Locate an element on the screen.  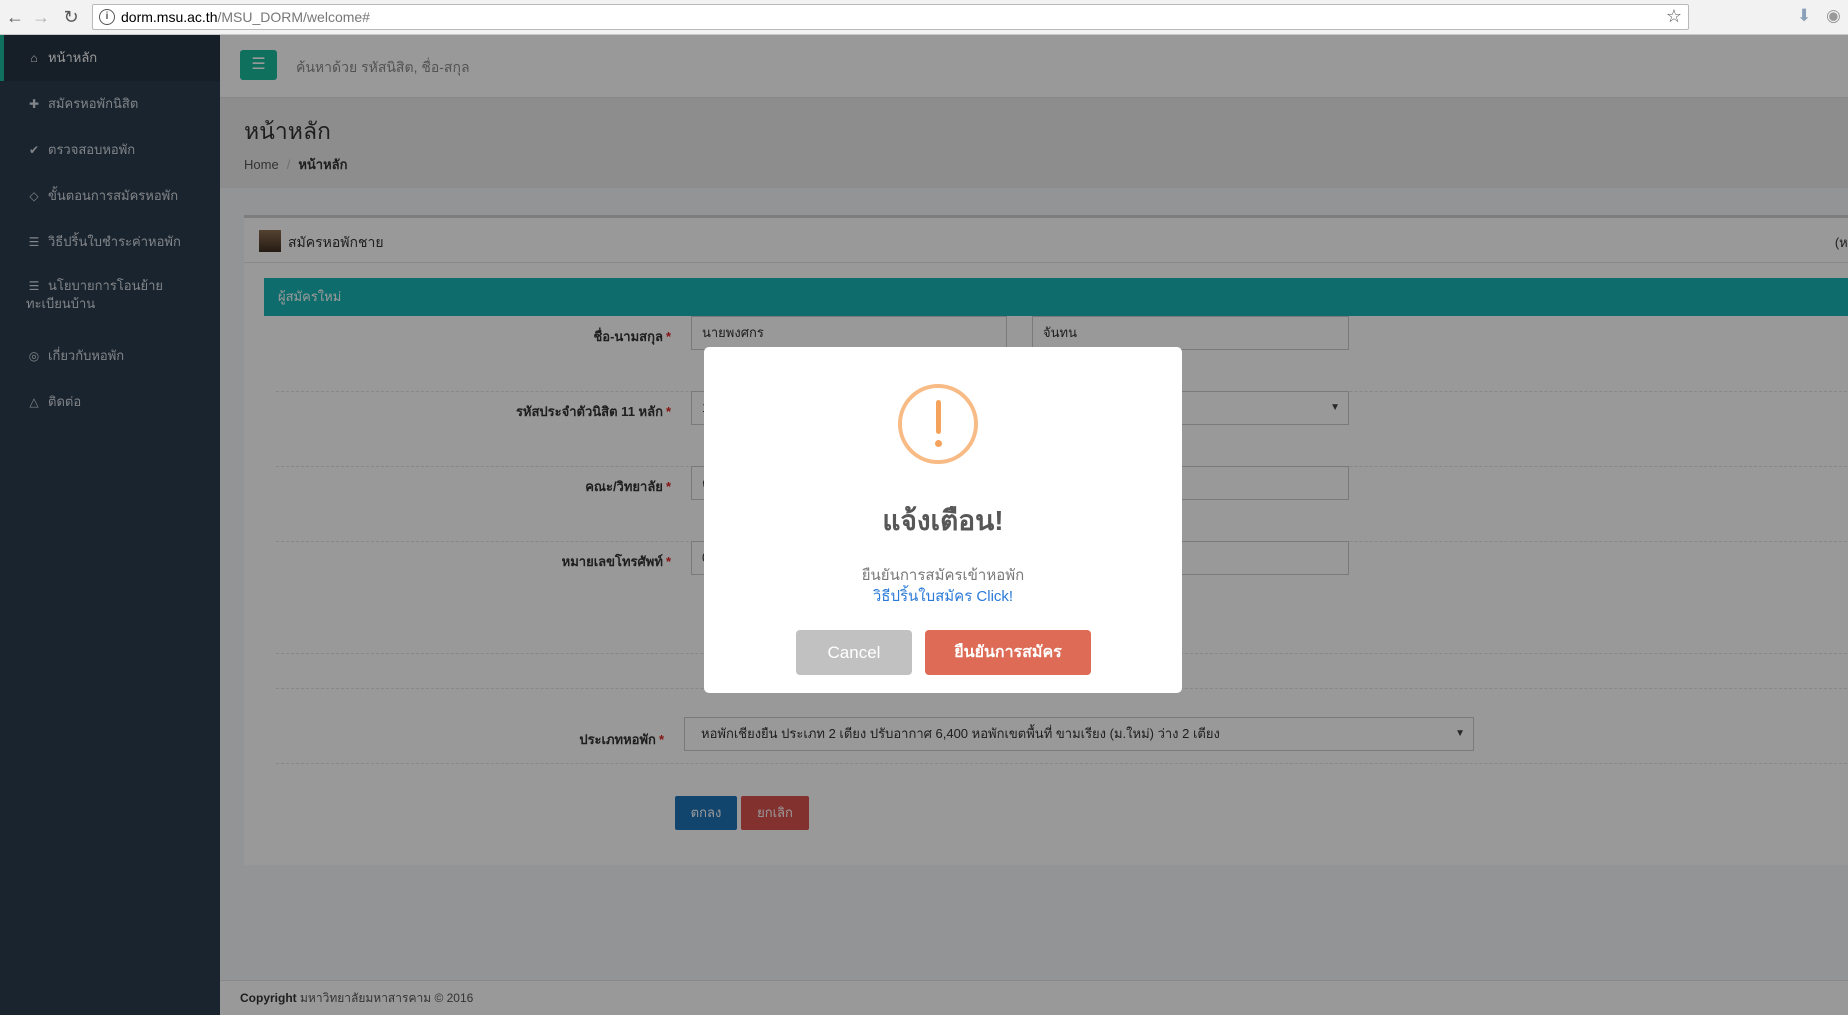
info-icon: i is located at coordinates (107, 17).